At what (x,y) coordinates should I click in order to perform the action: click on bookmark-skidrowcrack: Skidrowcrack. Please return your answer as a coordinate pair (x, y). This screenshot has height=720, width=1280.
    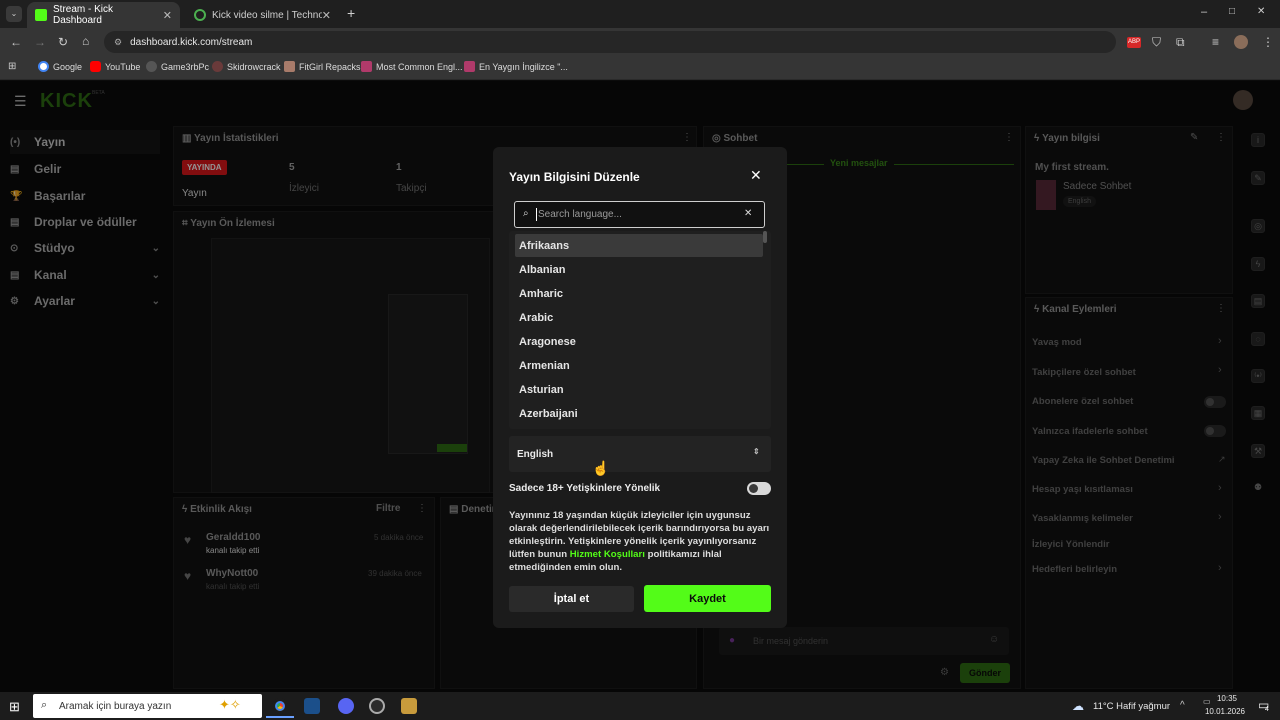
    Looking at the image, I should click on (246, 66).